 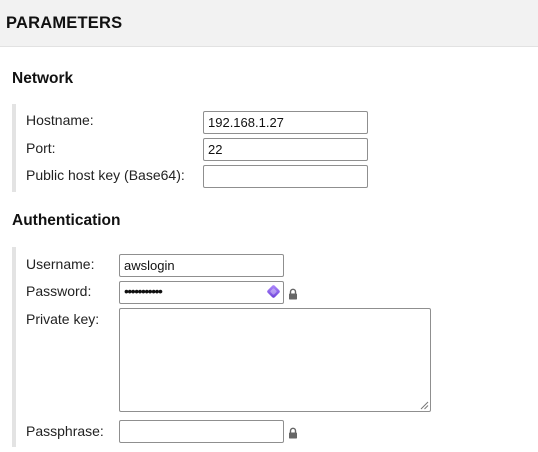 I want to click on password-input: •••••••••••, so click(x=201, y=292).